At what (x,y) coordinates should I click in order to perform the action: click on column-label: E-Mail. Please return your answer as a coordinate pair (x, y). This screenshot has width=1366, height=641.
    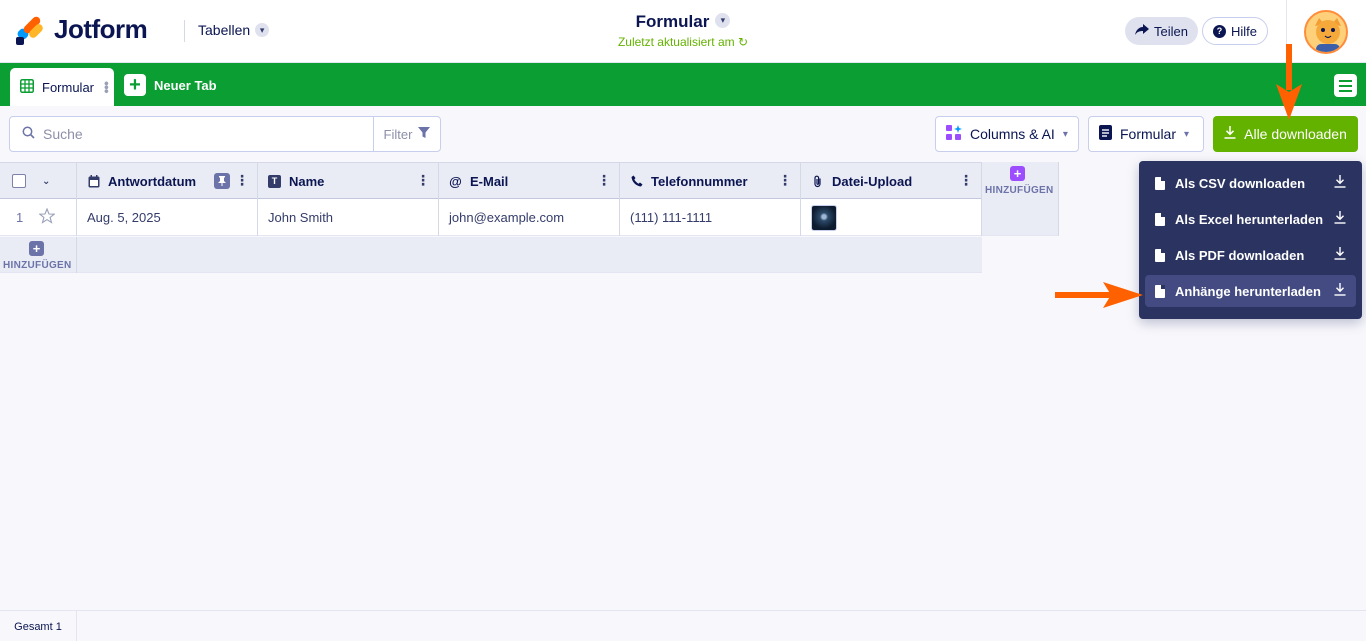
    Looking at the image, I should click on (489, 181).